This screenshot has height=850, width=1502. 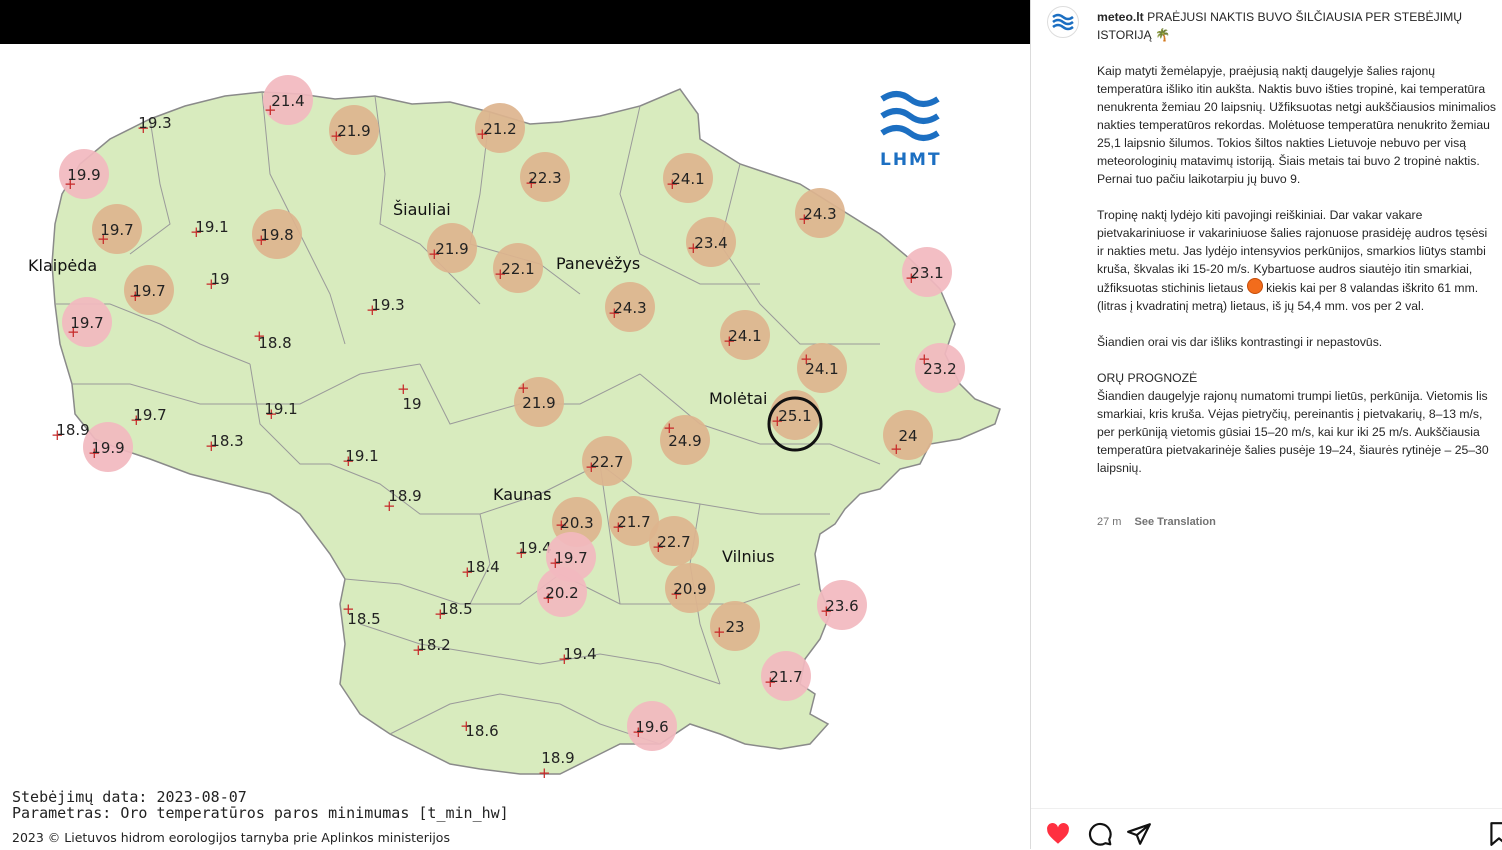 I want to click on city-label: Kaunas, so click(x=522, y=494).